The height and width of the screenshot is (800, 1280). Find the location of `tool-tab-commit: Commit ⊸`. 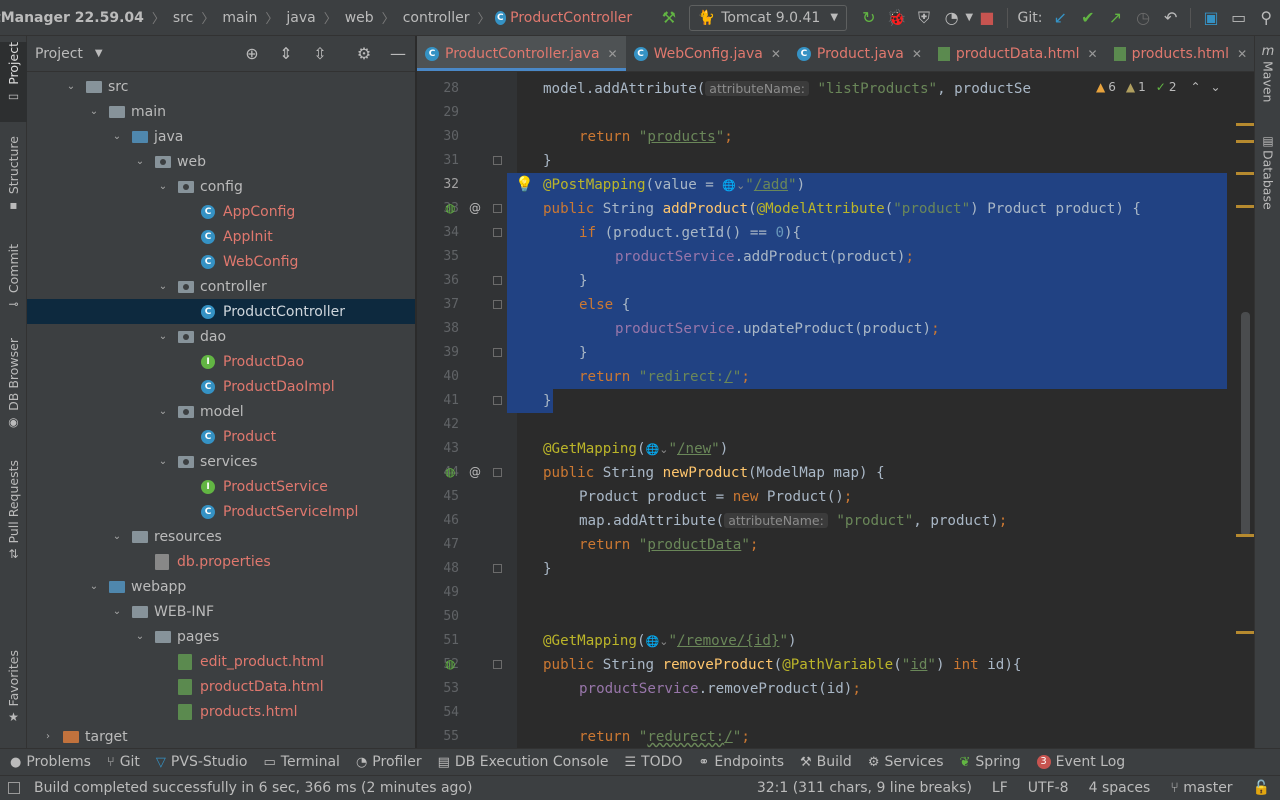

tool-tab-commit: Commit ⊸ is located at coordinates (13, 281).